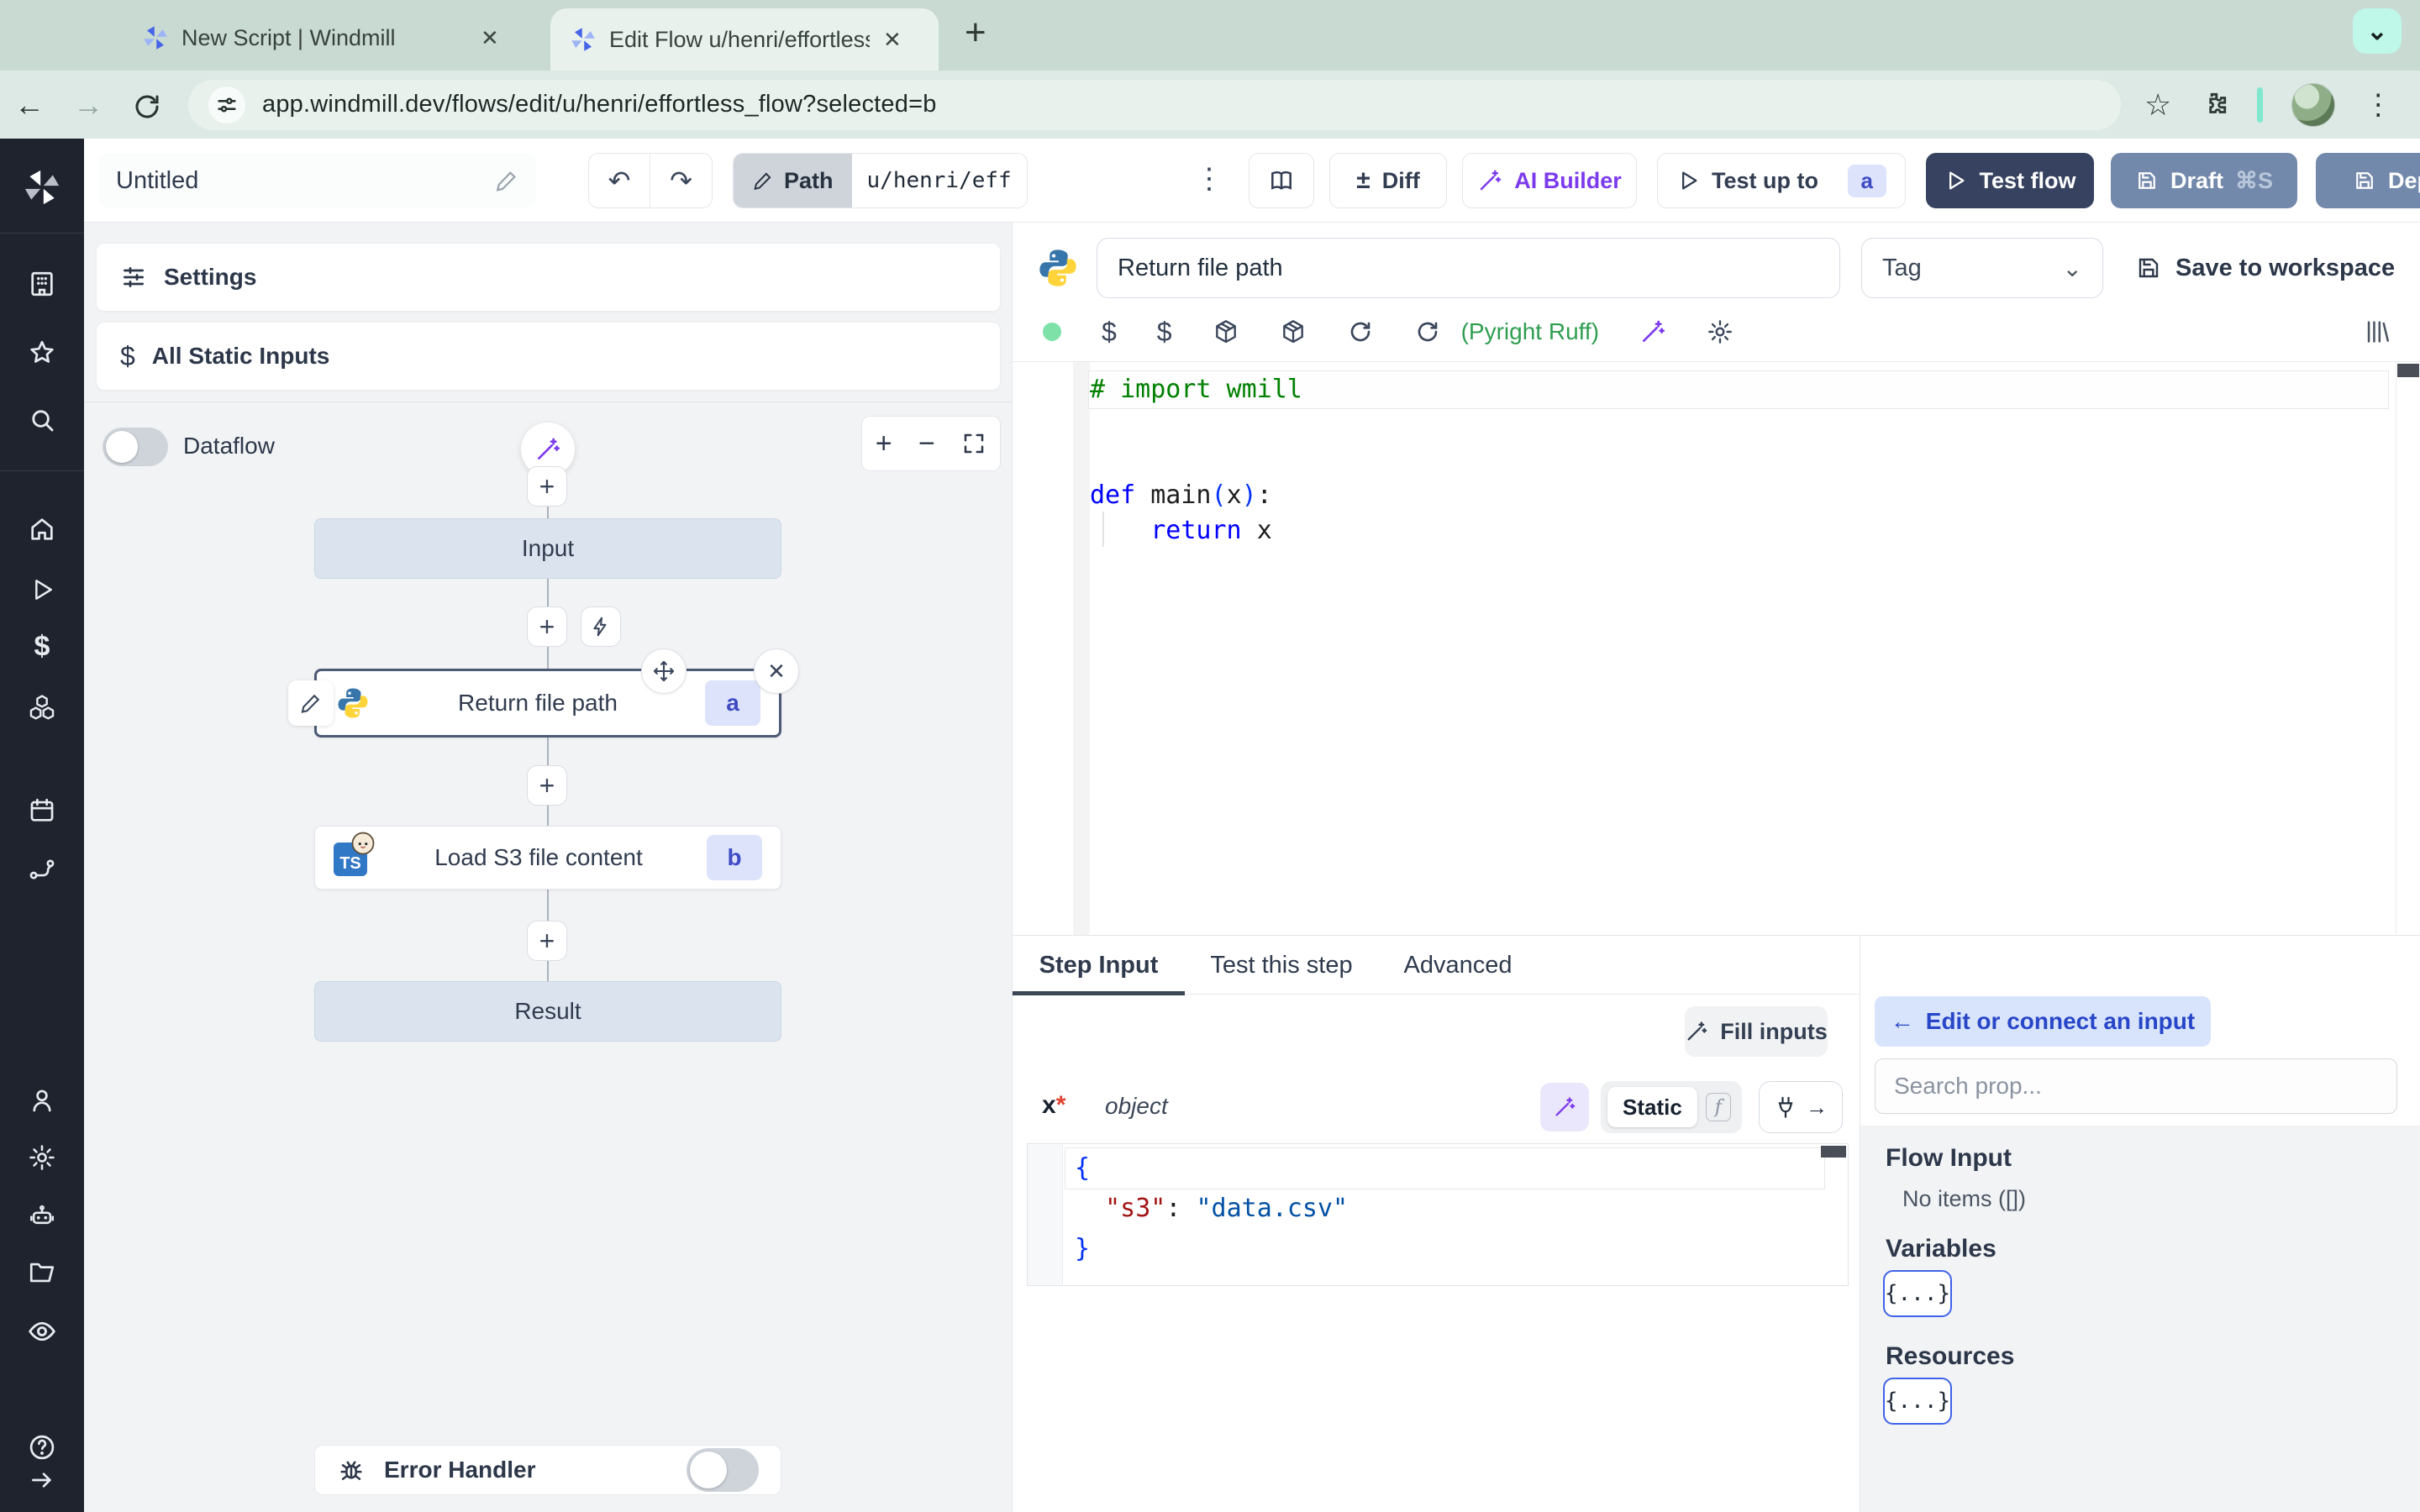  Describe the element at coordinates (135, 447) in the screenshot. I see `dataflow-toggle` at that location.